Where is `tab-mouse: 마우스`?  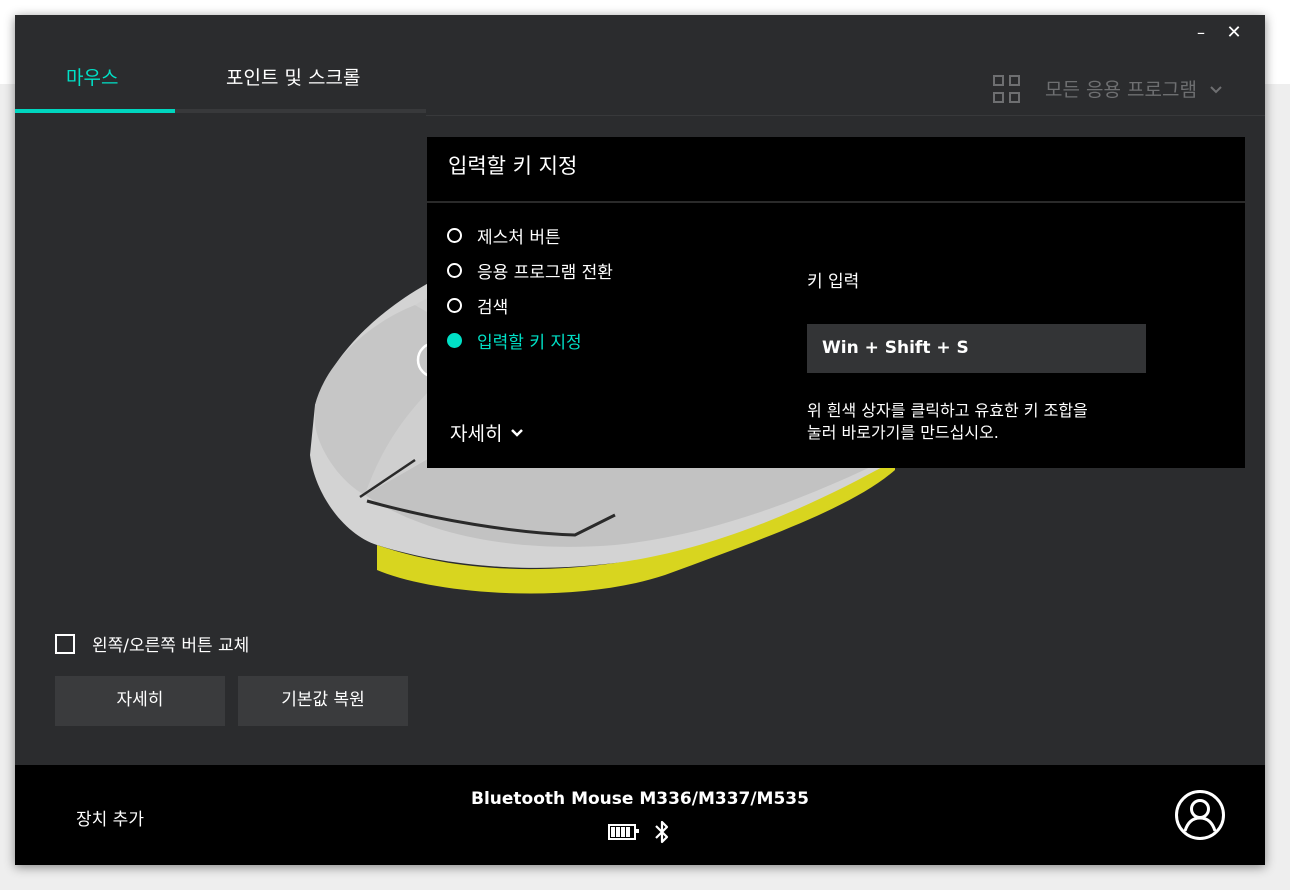 tab-mouse: 마우스 is located at coordinates (92, 76).